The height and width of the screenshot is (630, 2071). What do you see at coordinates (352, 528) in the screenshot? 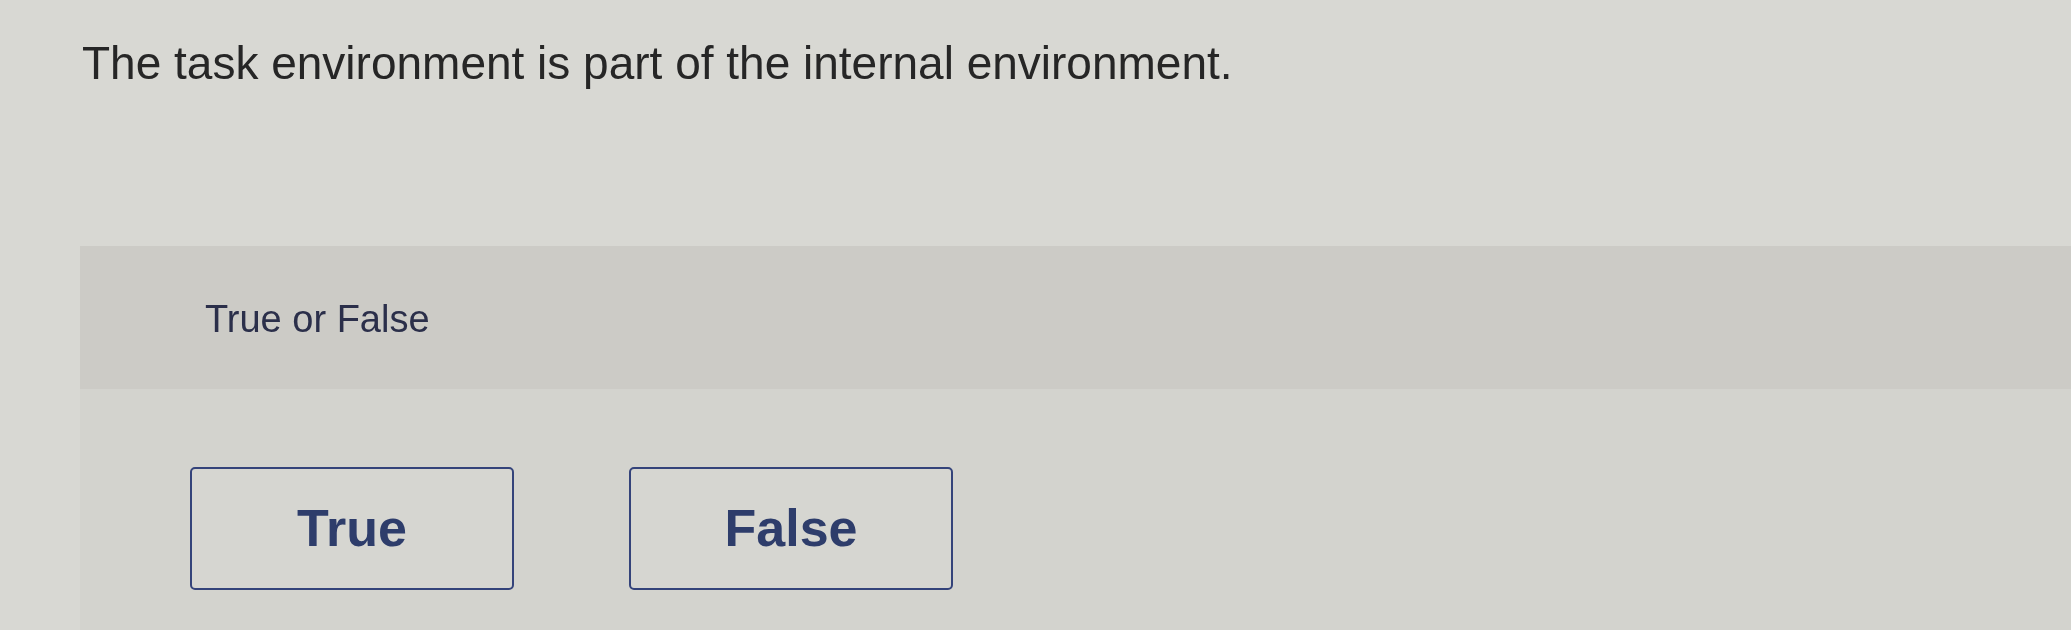
I see `answer-button: True` at bounding box center [352, 528].